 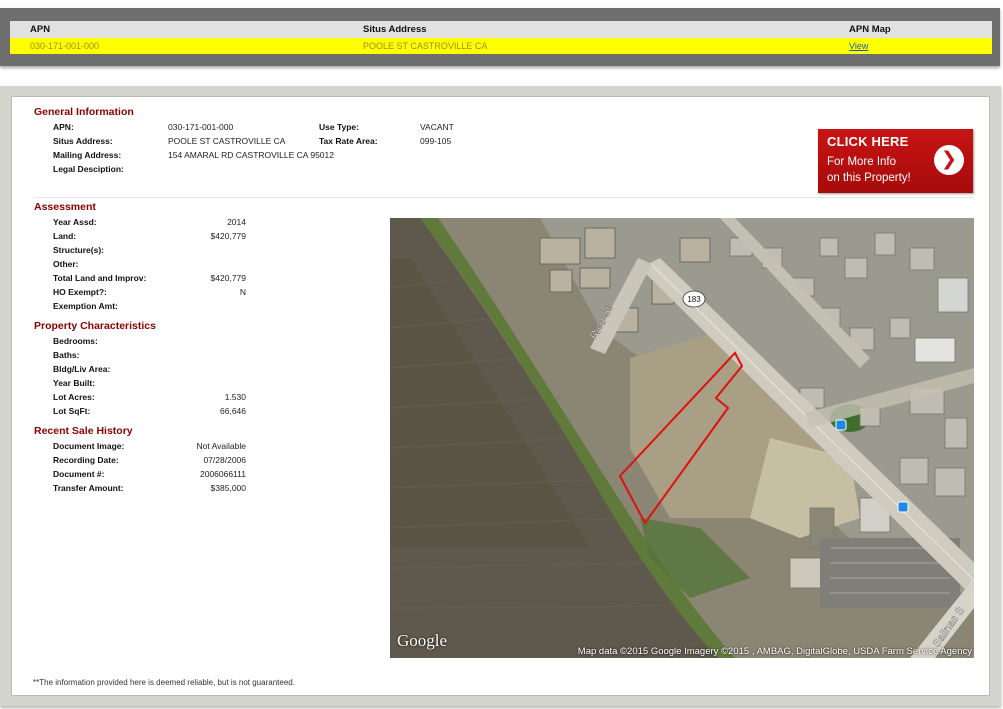 What do you see at coordinates (242, 292) in the screenshot?
I see `assessment-value: N` at bounding box center [242, 292].